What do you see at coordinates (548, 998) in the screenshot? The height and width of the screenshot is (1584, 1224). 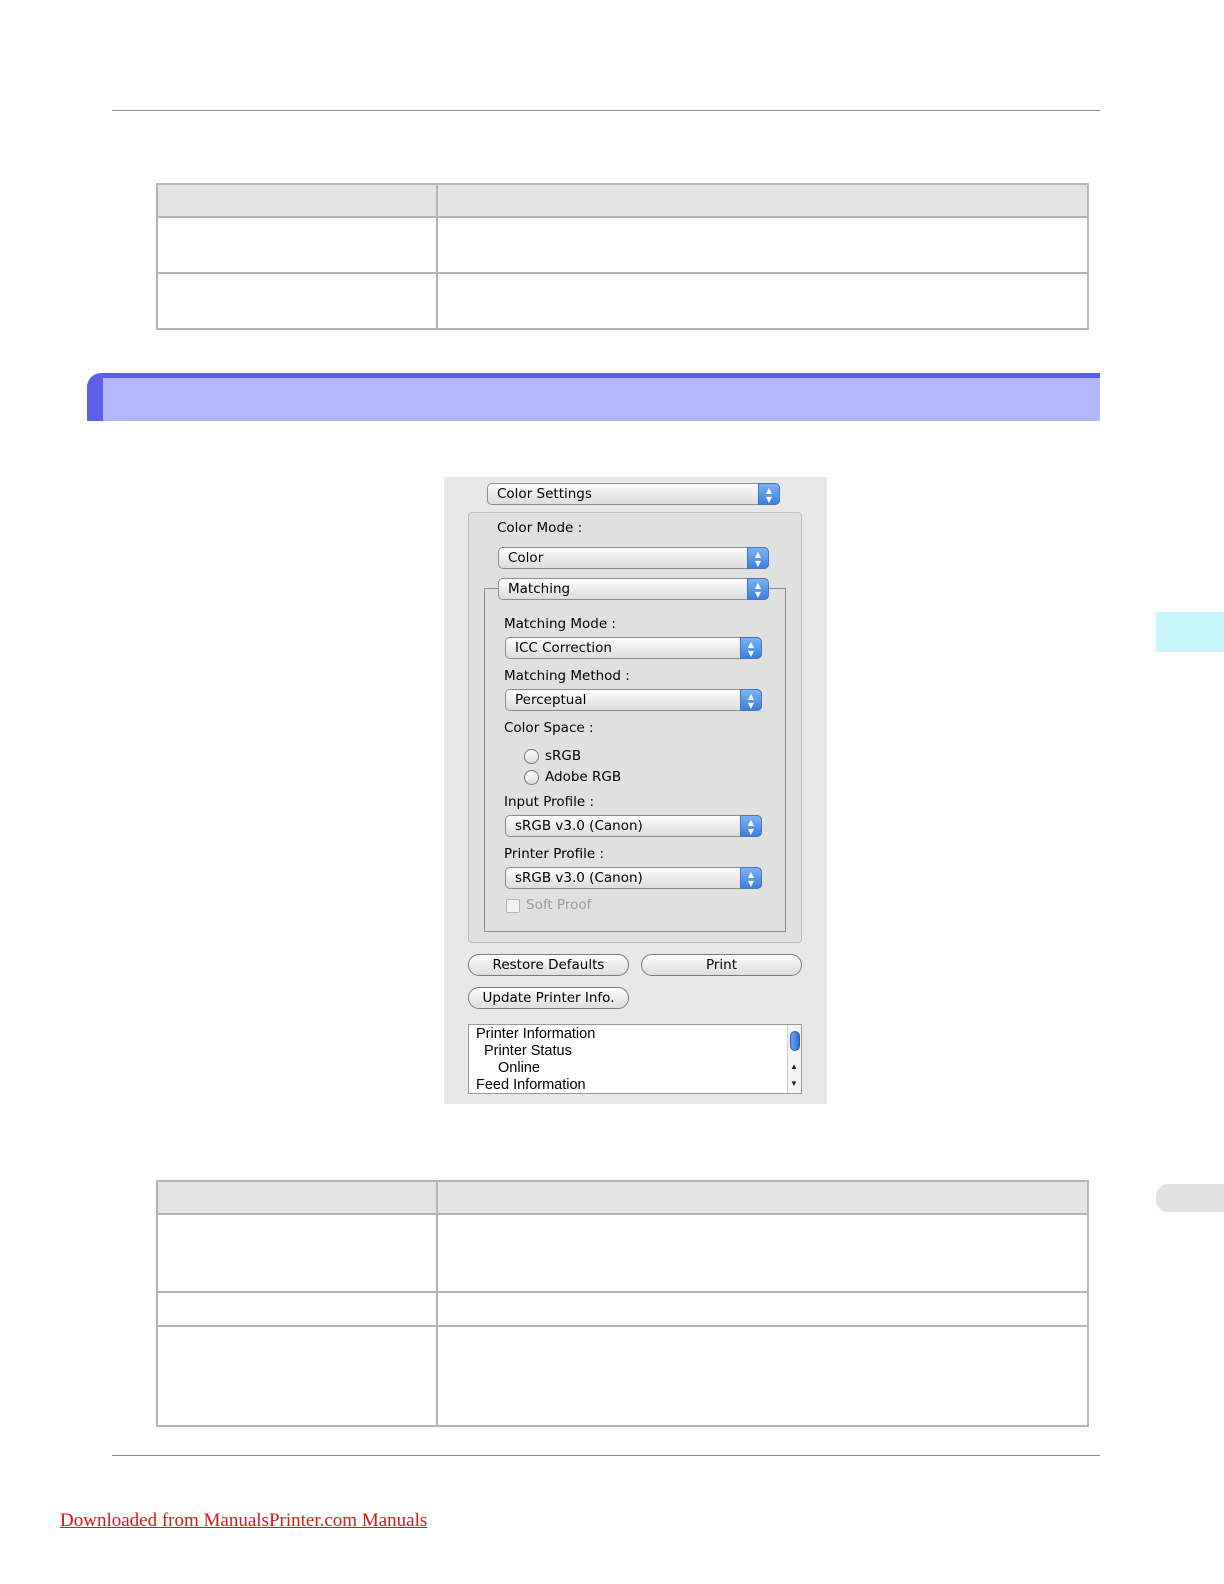 I see `update-printer-info-button: Update Printer Info.` at bounding box center [548, 998].